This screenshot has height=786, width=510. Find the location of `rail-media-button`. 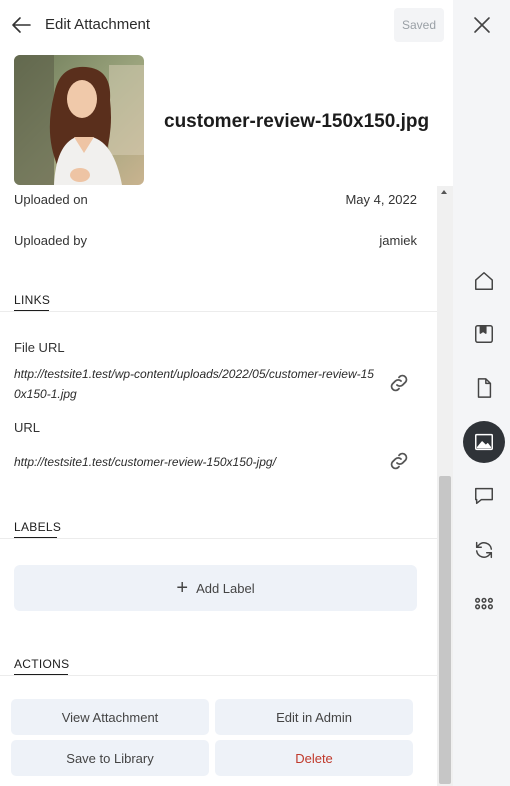

rail-media-button is located at coordinates (484, 442).